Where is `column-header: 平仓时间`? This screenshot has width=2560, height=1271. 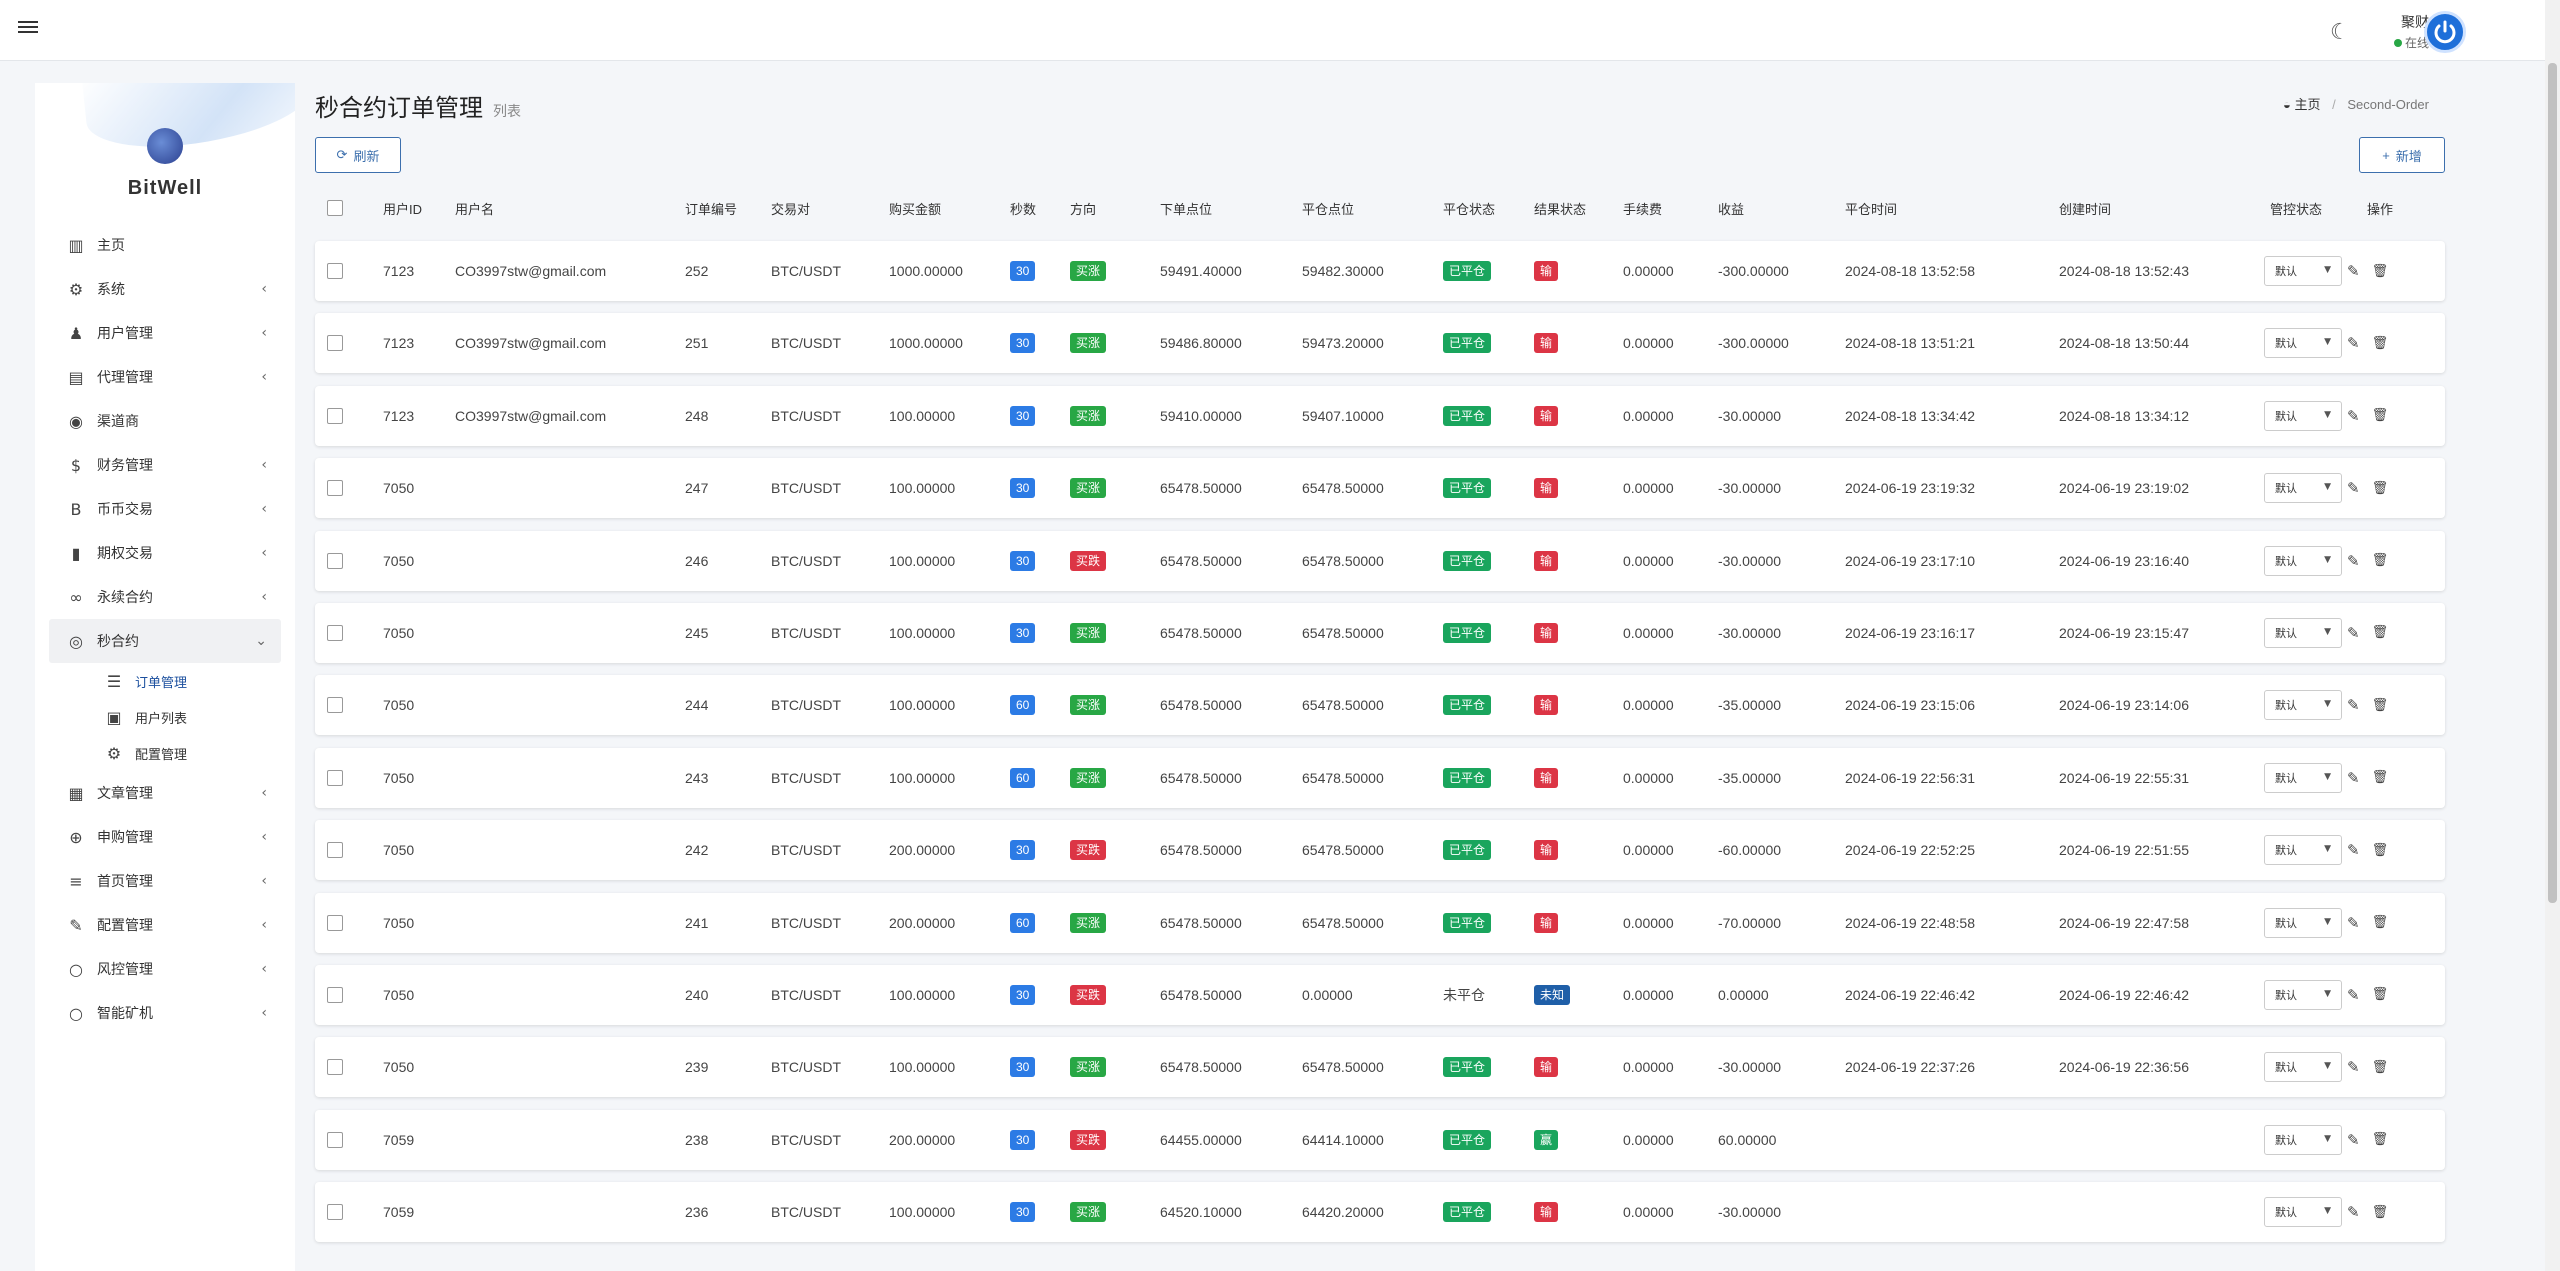
column-header: 平仓时间 is located at coordinates (1871, 208).